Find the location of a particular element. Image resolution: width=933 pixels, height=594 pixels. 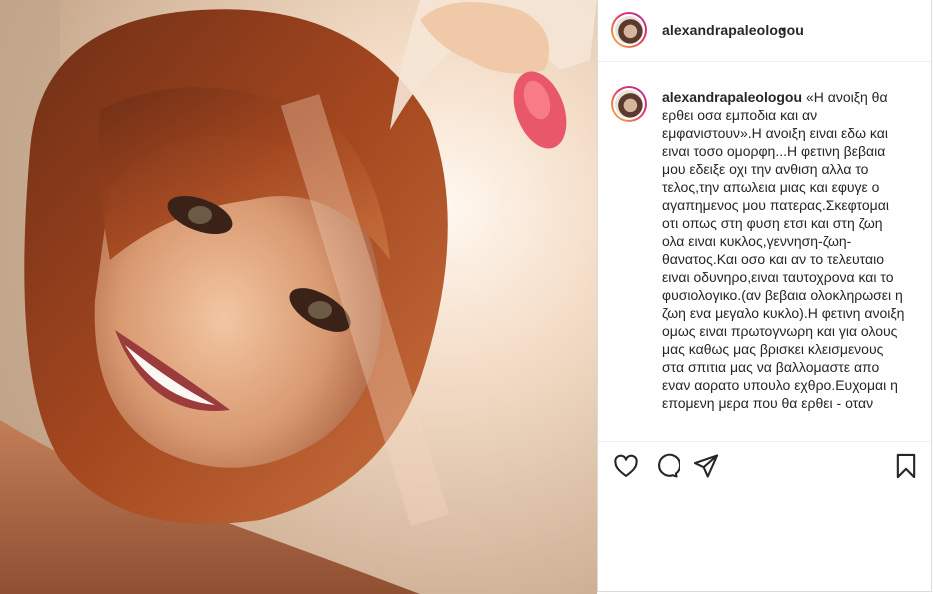

bookmark-icon is located at coordinates (906, 466).